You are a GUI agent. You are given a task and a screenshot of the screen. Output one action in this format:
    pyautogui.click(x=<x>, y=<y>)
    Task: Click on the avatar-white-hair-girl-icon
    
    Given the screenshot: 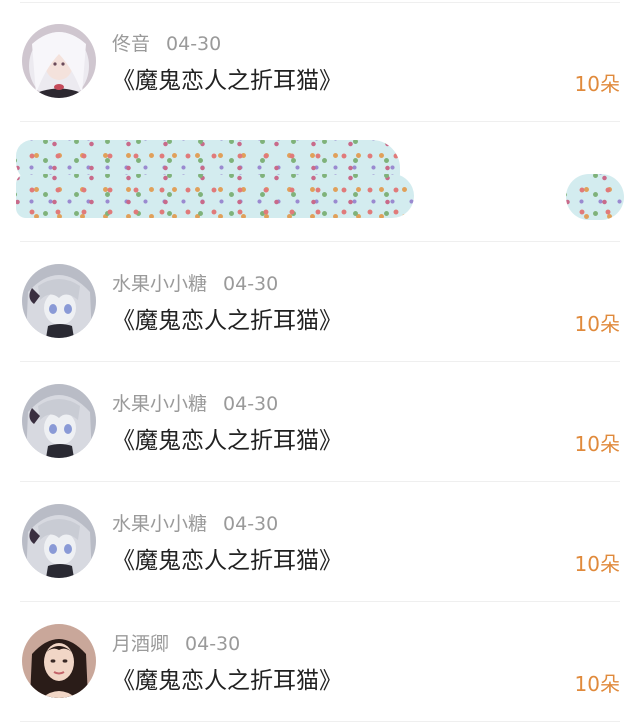 What is the action you would take?
    pyautogui.click(x=59, y=61)
    